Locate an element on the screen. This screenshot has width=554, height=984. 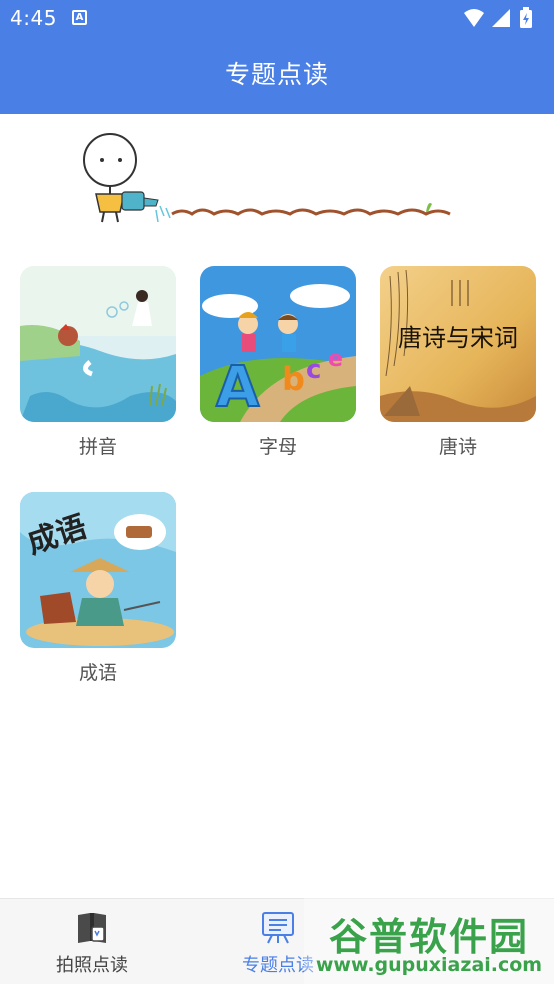
wifi-icon is located at coordinates (474, 18).